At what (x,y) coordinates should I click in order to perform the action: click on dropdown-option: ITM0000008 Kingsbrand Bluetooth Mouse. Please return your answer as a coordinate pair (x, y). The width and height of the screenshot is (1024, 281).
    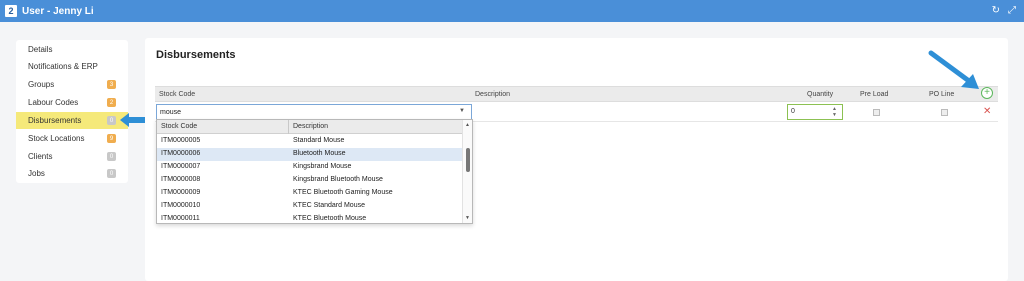
    Looking at the image, I should click on (310, 180).